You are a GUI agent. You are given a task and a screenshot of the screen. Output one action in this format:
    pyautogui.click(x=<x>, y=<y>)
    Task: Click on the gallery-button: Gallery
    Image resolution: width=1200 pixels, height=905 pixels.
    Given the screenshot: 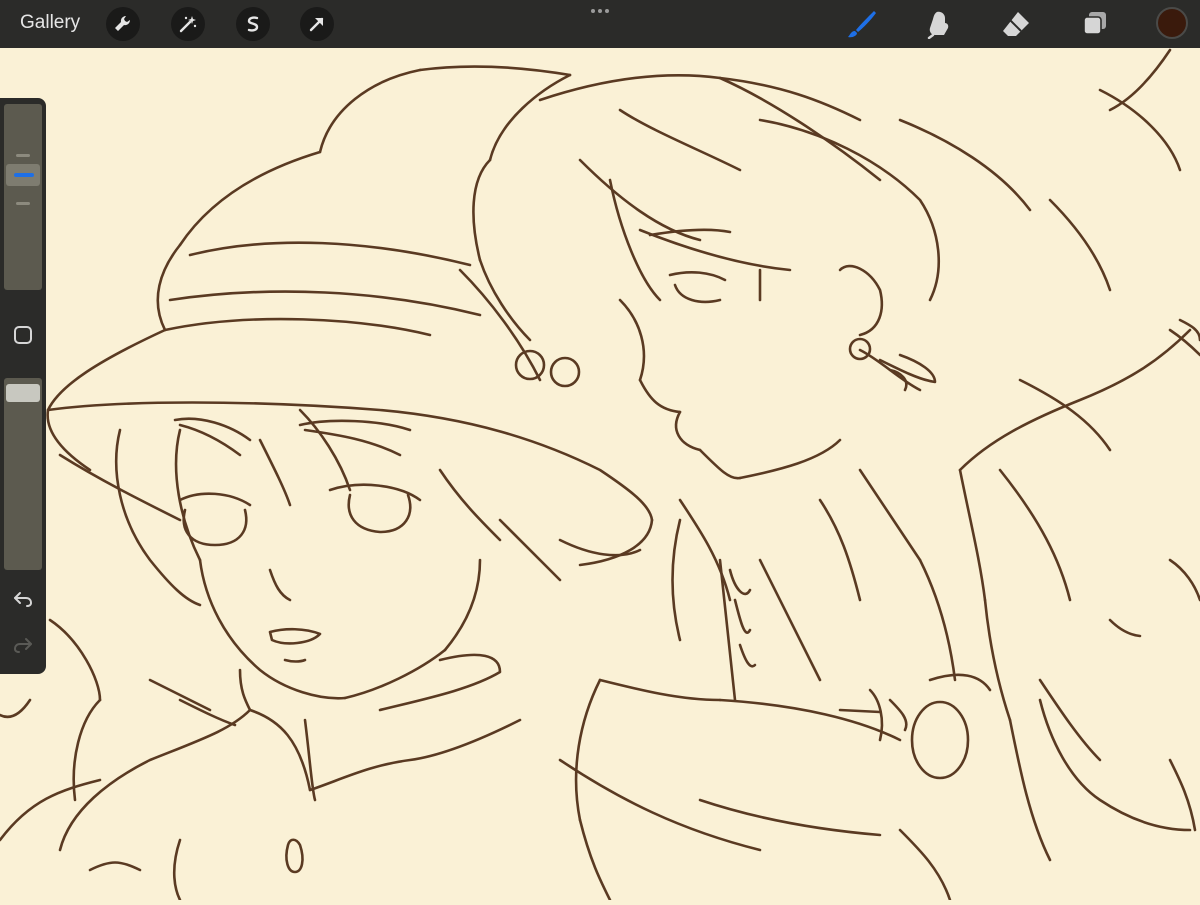 What is the action you would take?
    pyautogui.click(x=50, y=23)
    